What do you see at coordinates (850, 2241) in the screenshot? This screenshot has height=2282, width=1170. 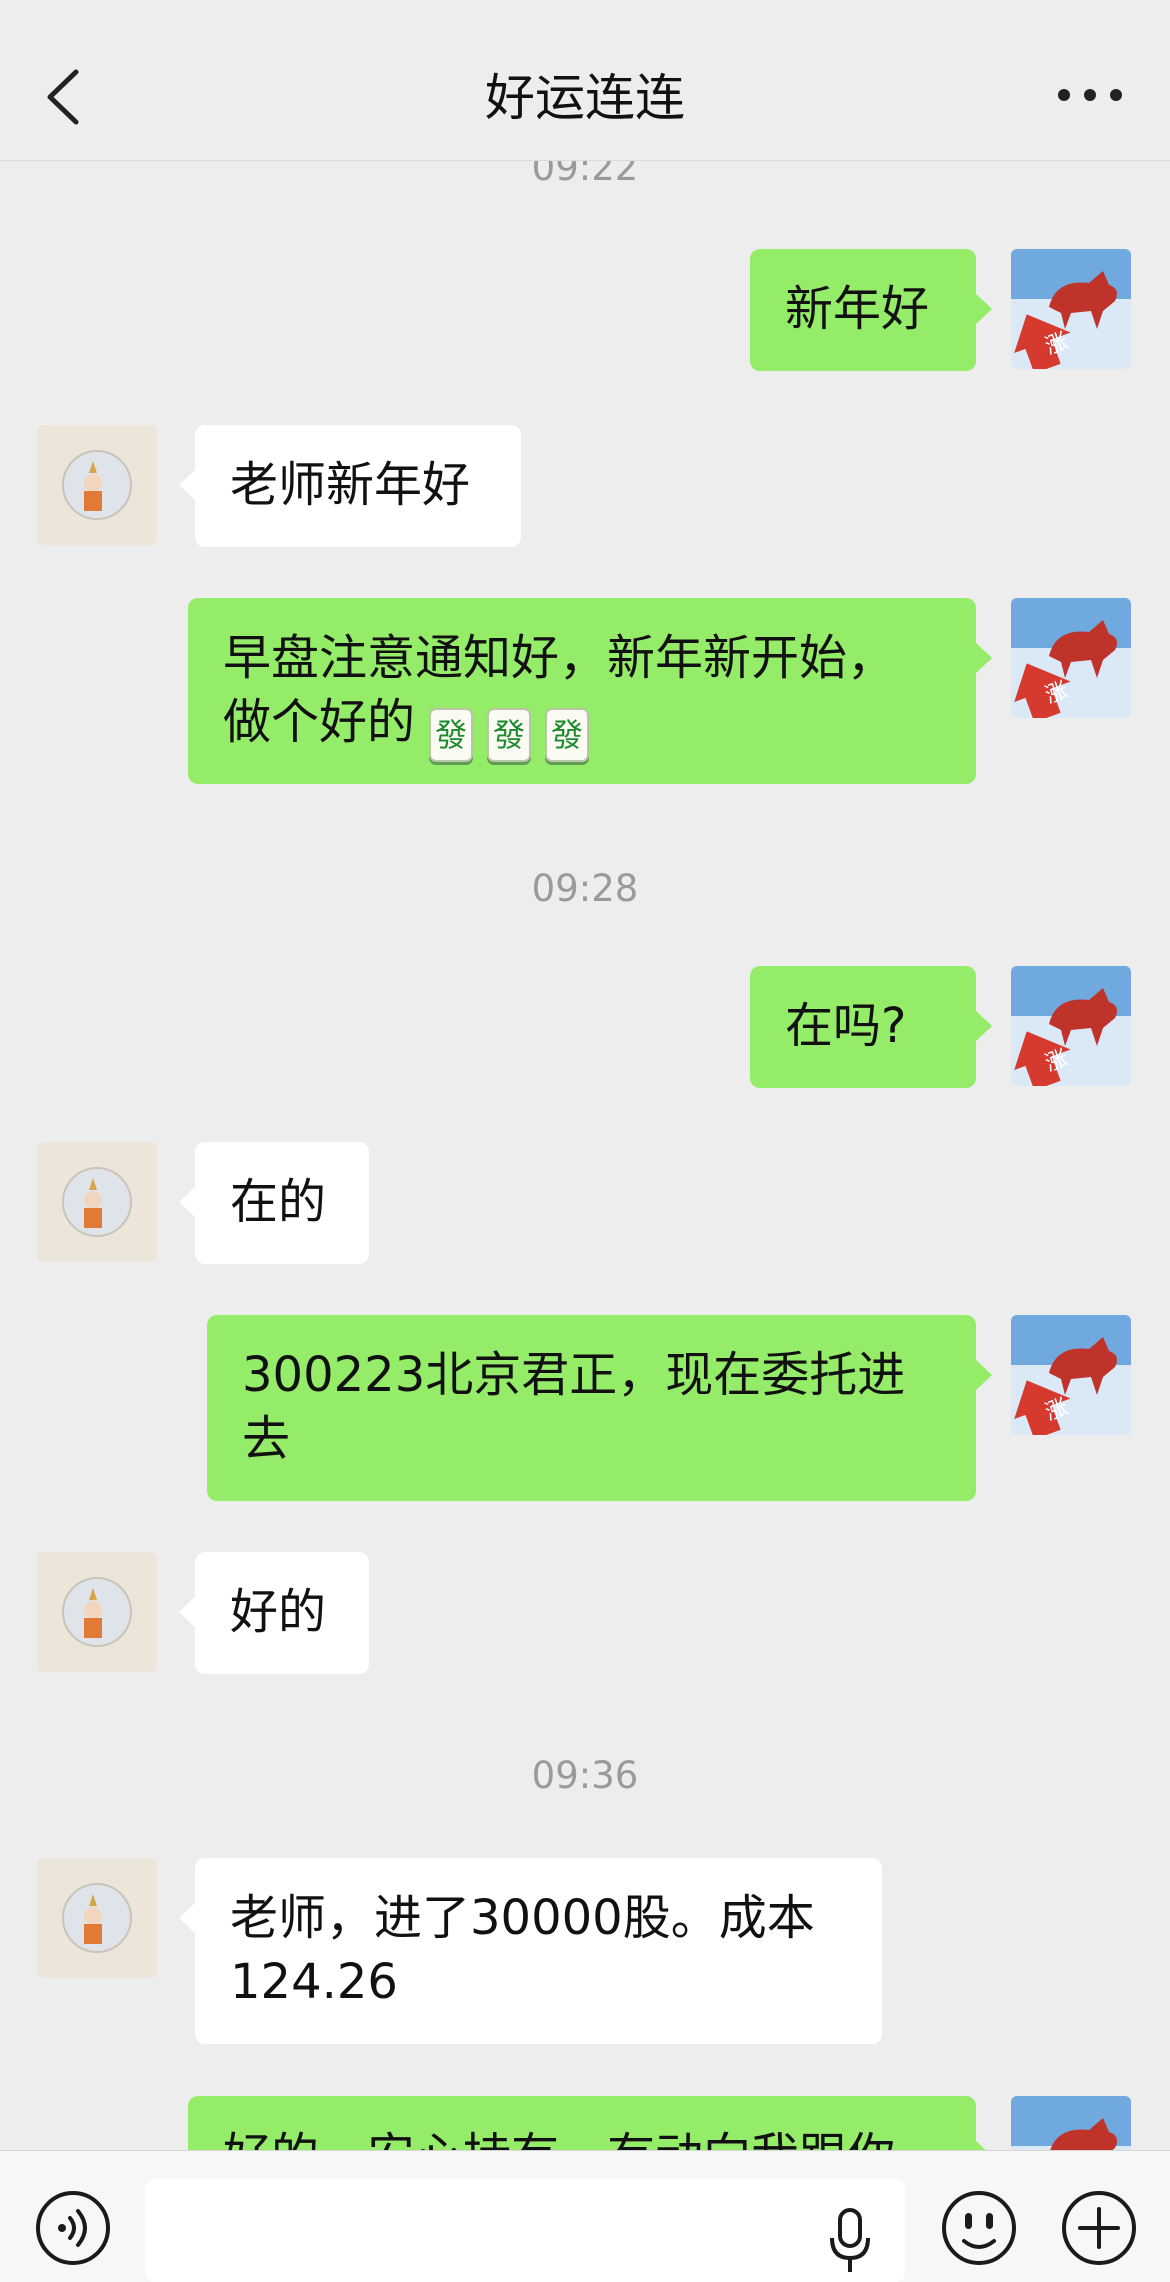 I see `microphone-icon` at bounding box center [850, 2241].